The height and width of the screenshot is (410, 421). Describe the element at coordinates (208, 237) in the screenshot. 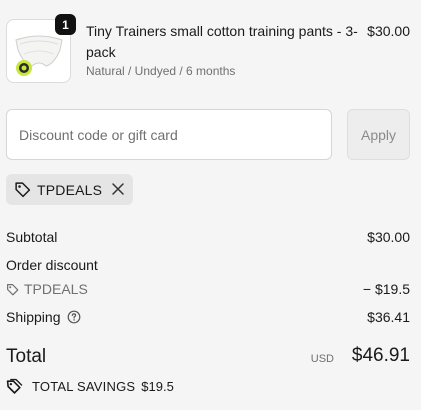

I see `subtotal-row: Subtotal $30.00` at that location.